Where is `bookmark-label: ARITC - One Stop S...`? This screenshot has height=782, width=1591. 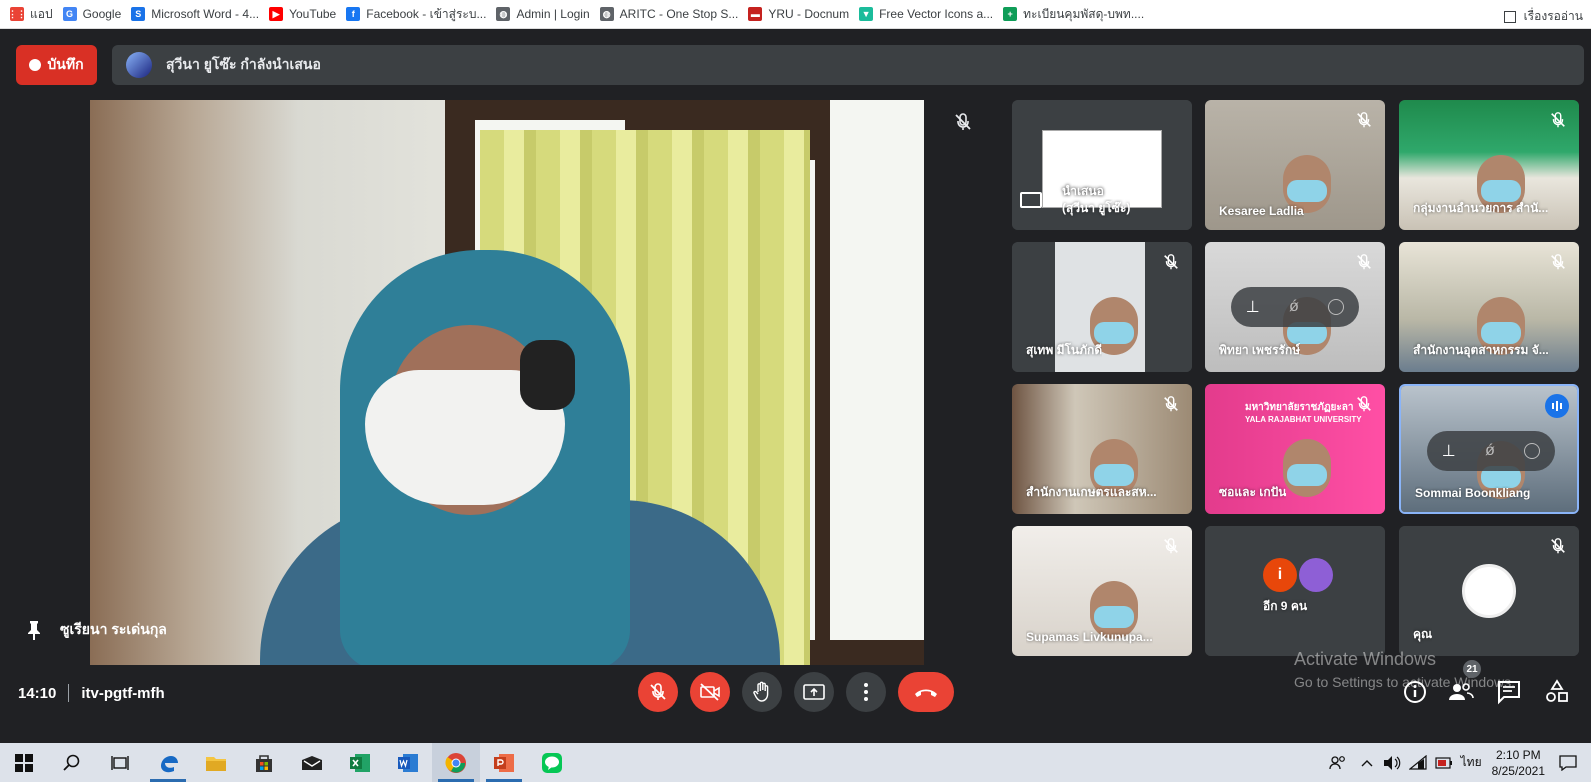 bookmark-label: ARITC - One Stop S... is located at coordinates (679, 14).